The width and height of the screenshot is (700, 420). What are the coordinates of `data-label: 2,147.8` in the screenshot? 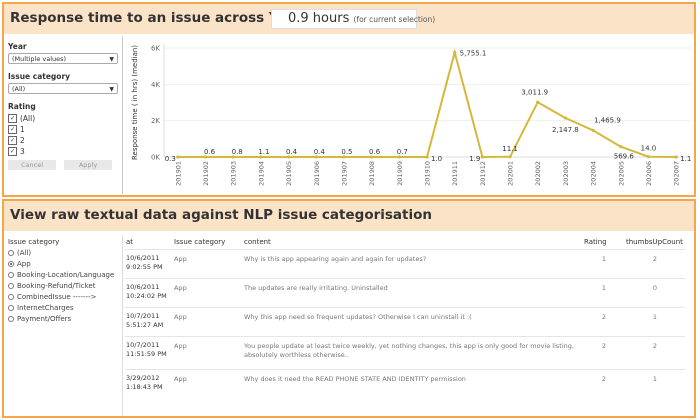 It's located at (565, 130).